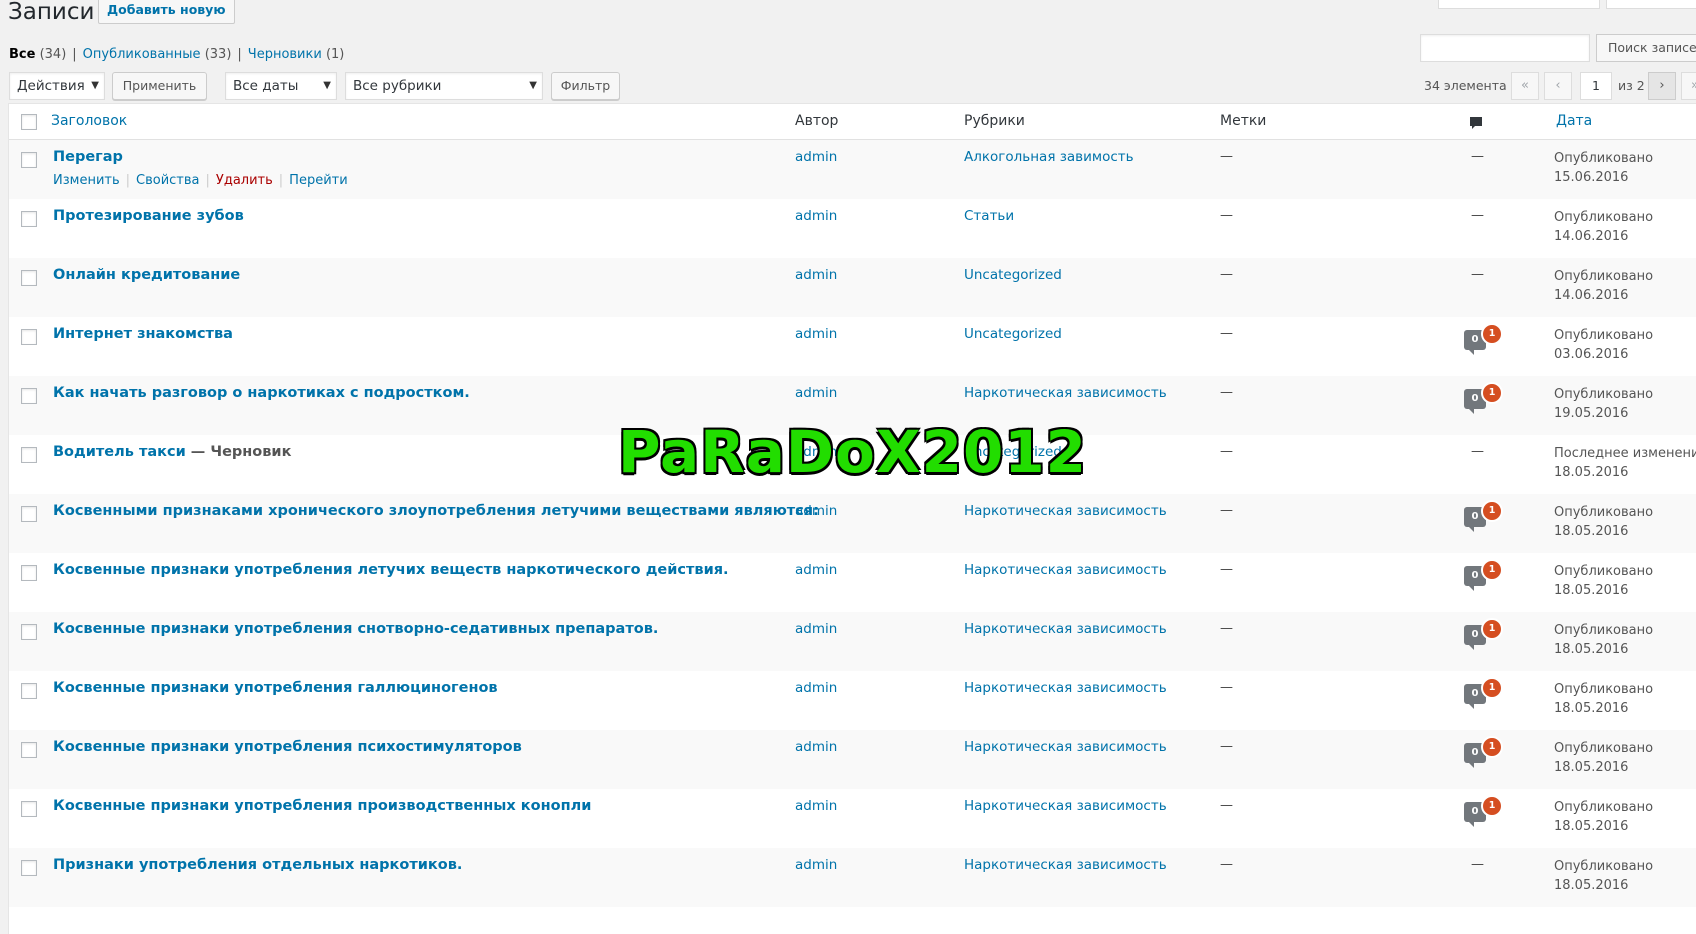 The height and width of the screenshot is (934, 1696). What do you see at coordinates (817, 121) in the screenshot?
I see `column-author: Автор` at bounding box center [817, 121].